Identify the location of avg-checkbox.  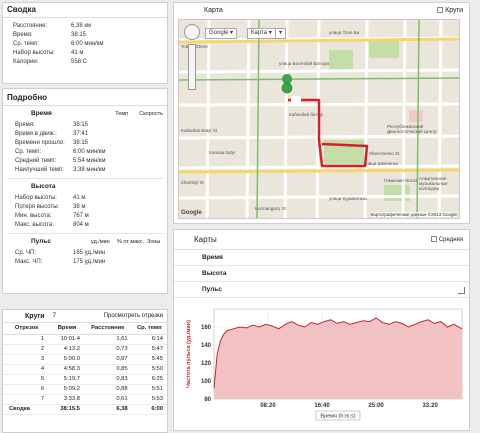
(434, 239).